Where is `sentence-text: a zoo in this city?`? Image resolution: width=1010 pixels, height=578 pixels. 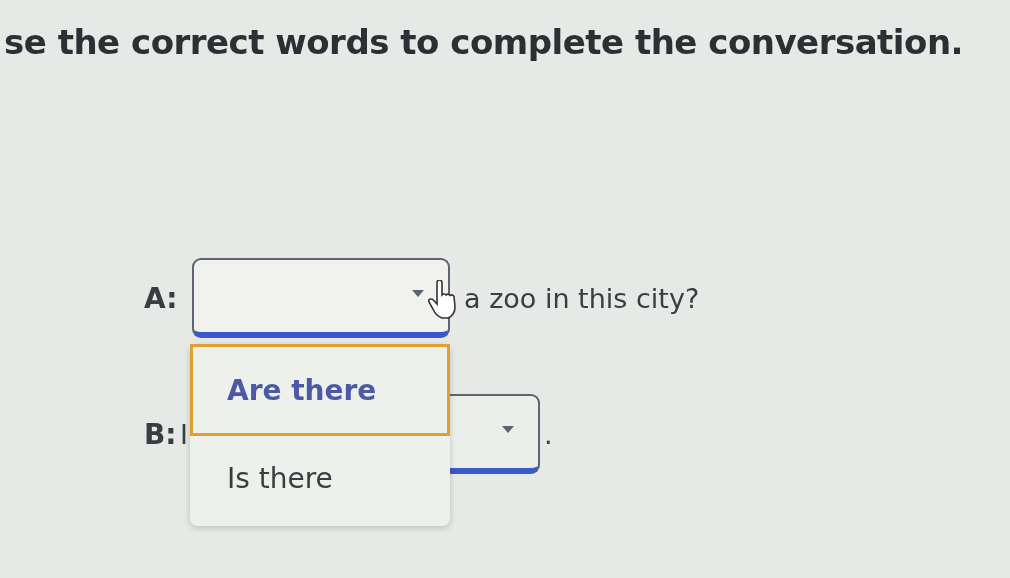
sentence-text: a zoo in this city? is located at coordinates (582, 298).